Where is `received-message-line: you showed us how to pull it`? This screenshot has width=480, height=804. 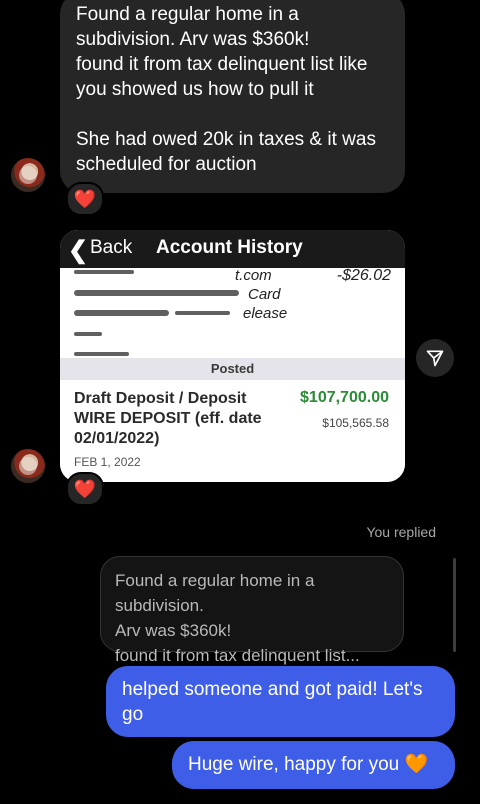 received-message-line: you showed us how to pull it is located at coordinates (195, 89).